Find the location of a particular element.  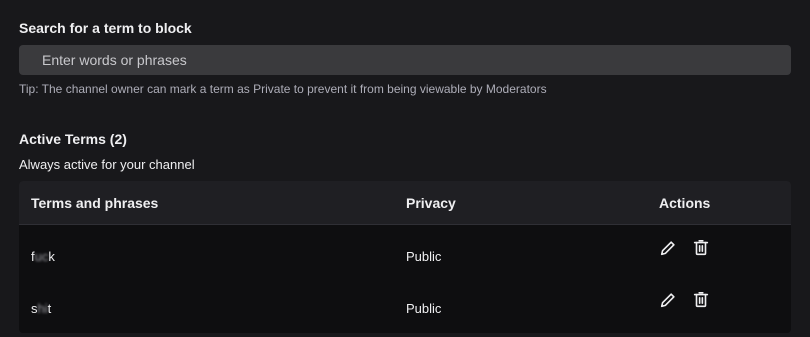

term-search-input is located at coordinates (405, 60).